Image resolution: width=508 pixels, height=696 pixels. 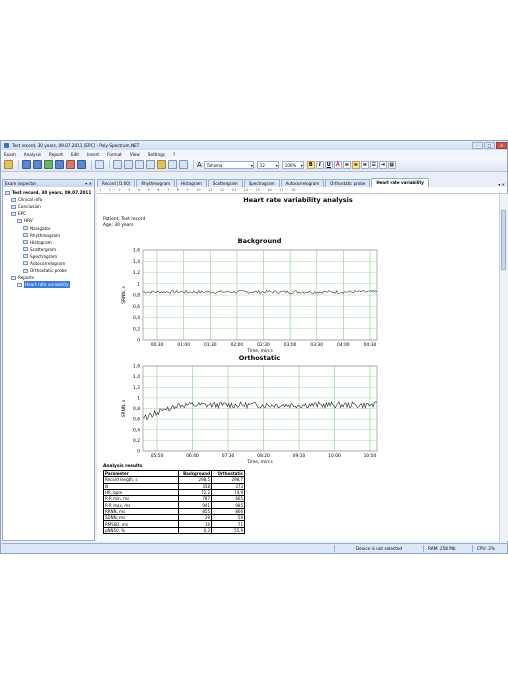 What do you see at coordinates (135, 154) in the screenshot?
I see `menu-view: View` at bounding box center [135, 154].